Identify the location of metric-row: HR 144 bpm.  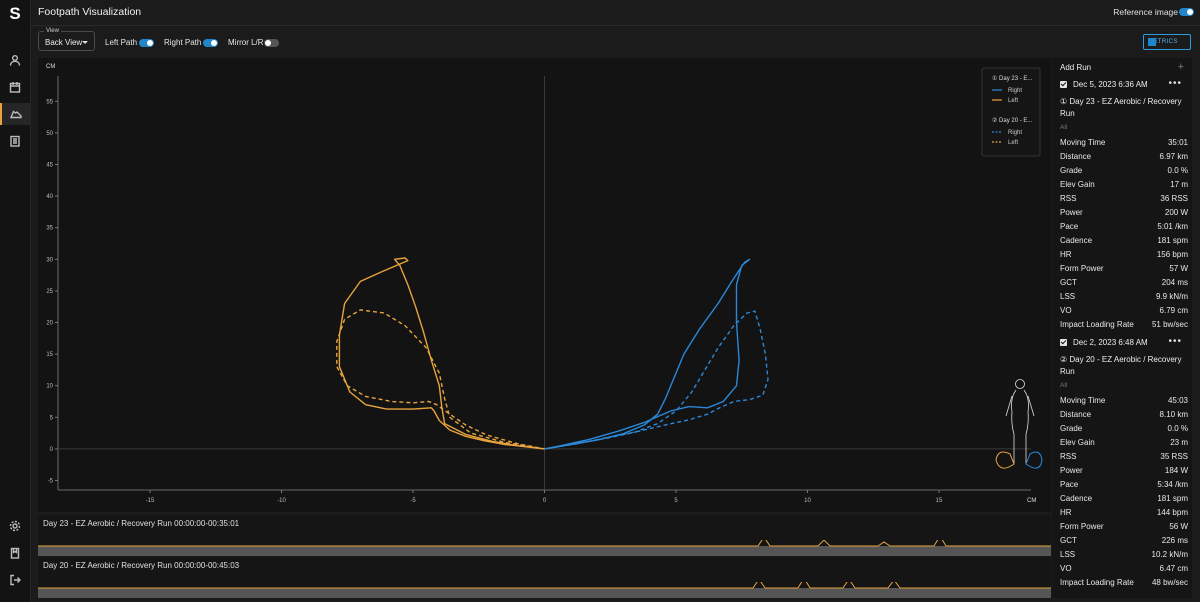
(1124, 515).